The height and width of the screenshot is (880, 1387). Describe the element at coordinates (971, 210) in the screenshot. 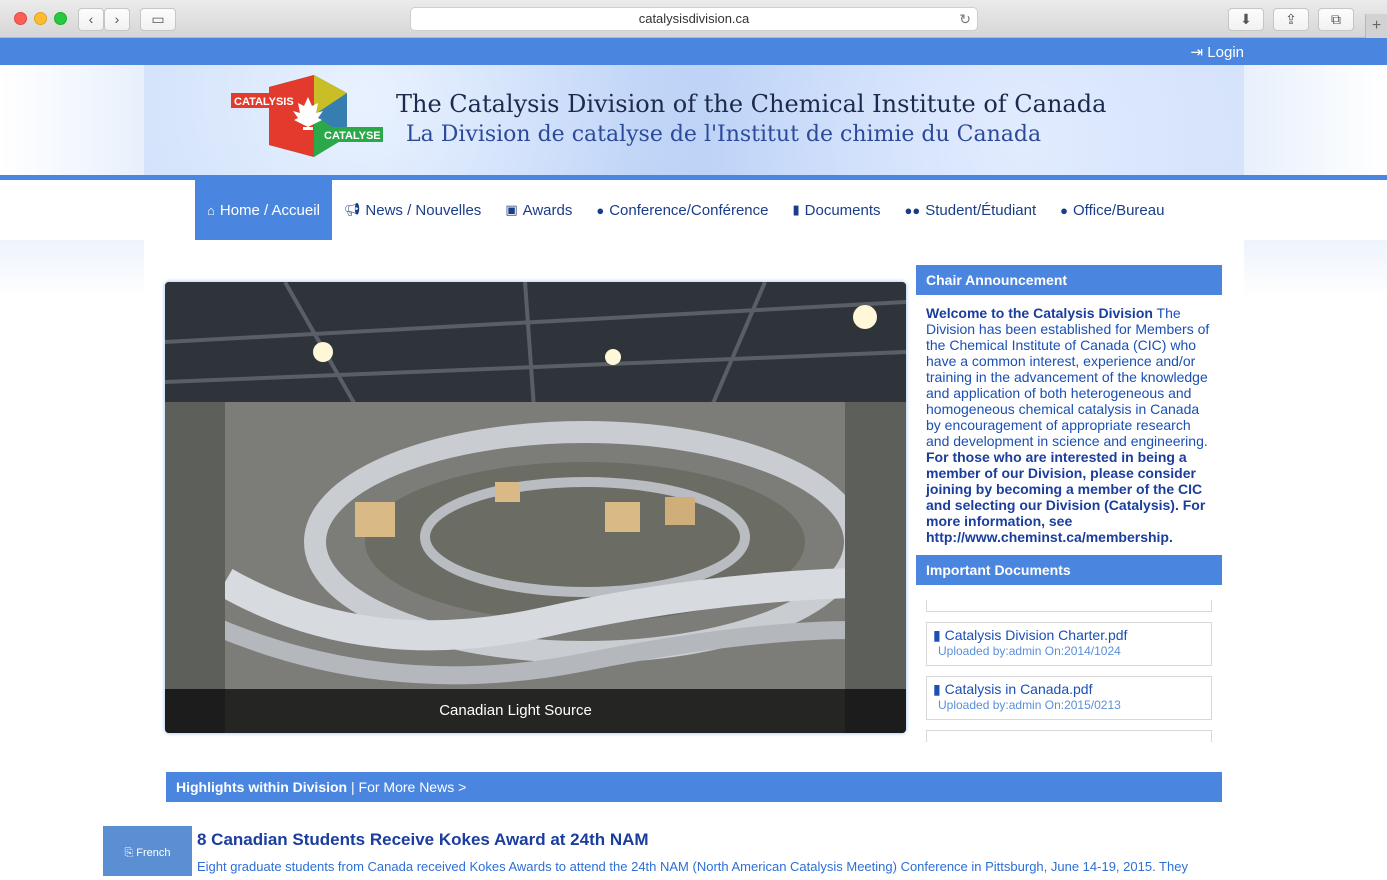

I see `nav-student: ●● Student/Étudiant` at that location.